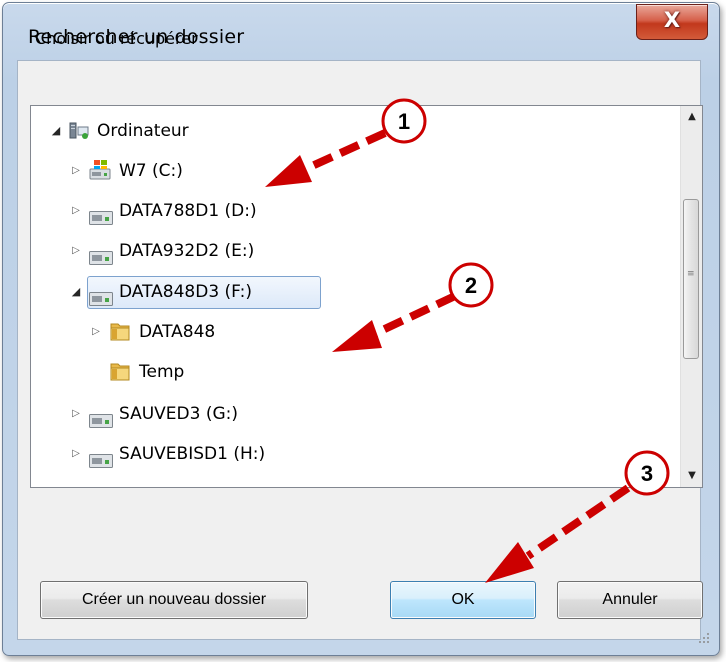  What do you see at coordinates (630, 600) in the screenshot?
I see `cancel-button: Annuler` at bounding box center [630, 600].